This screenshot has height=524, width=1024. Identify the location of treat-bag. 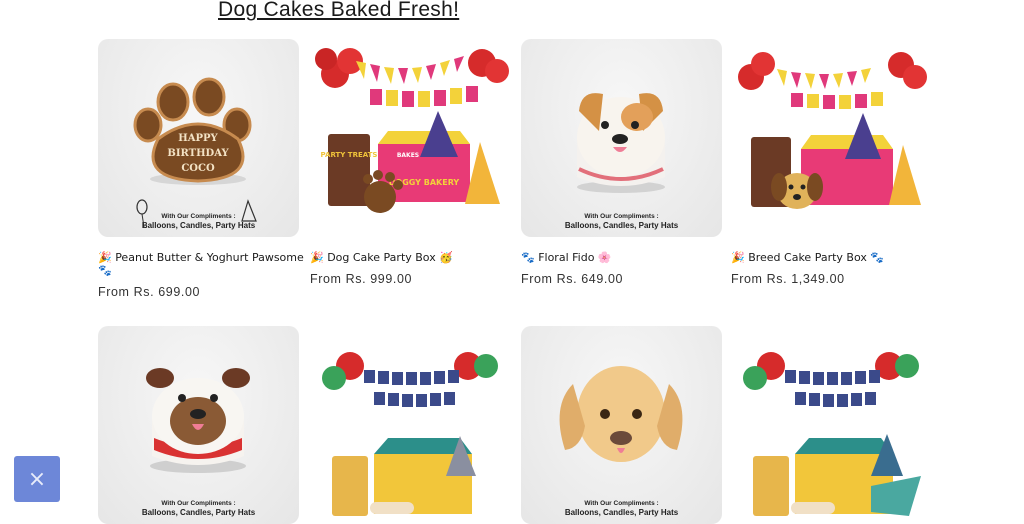
(349, 170).